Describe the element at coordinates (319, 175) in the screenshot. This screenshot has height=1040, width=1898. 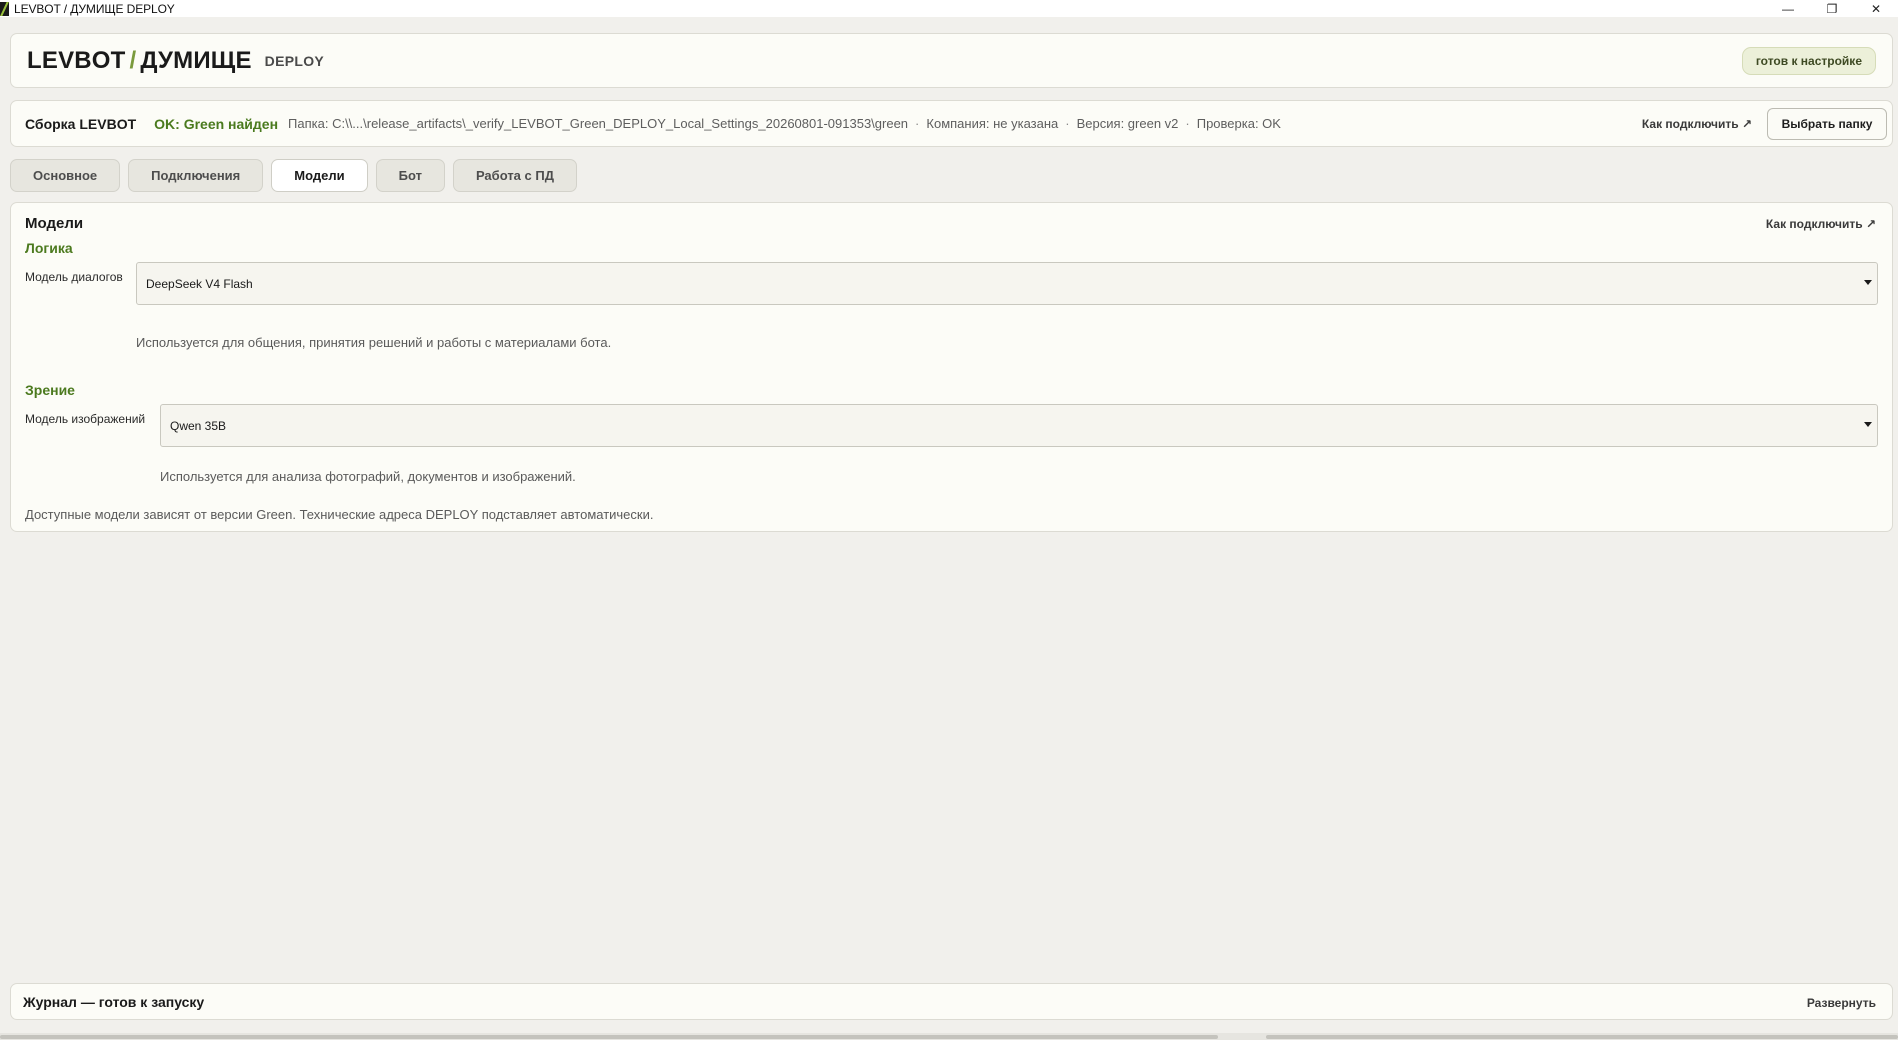
I see `tab-models: Модели` at that location.